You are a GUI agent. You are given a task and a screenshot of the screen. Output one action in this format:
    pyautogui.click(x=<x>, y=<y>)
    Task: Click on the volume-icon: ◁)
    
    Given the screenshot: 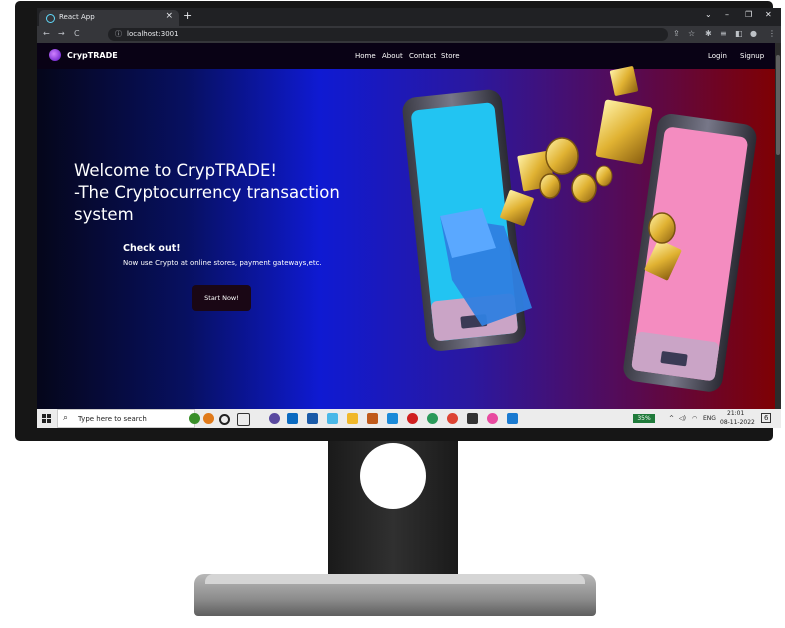 What is the action you would take?
    pyautogui.click(x=682, y=418)
    